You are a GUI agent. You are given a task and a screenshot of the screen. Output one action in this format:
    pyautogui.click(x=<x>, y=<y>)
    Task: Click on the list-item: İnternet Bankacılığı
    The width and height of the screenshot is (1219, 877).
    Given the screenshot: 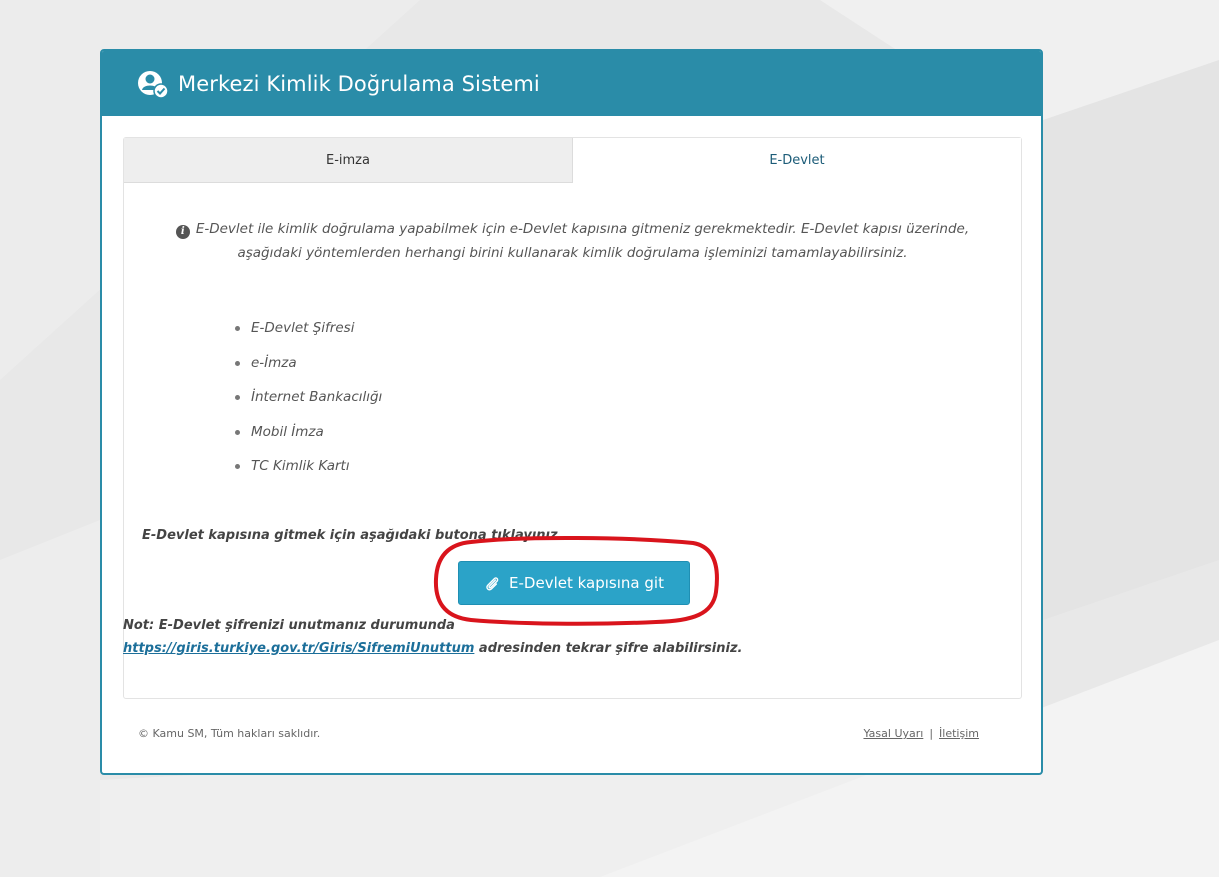 What is the action you would take?
    pyautogui.click(x=308, y=397)
    